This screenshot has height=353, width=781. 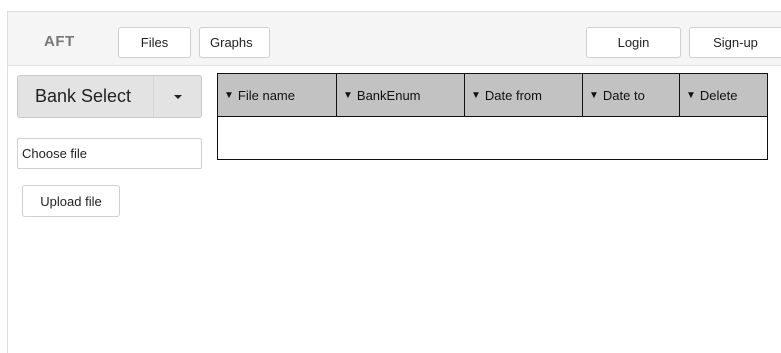 I want to click on column-header-delete: ▼ Delete, so click(x=723, y=95).